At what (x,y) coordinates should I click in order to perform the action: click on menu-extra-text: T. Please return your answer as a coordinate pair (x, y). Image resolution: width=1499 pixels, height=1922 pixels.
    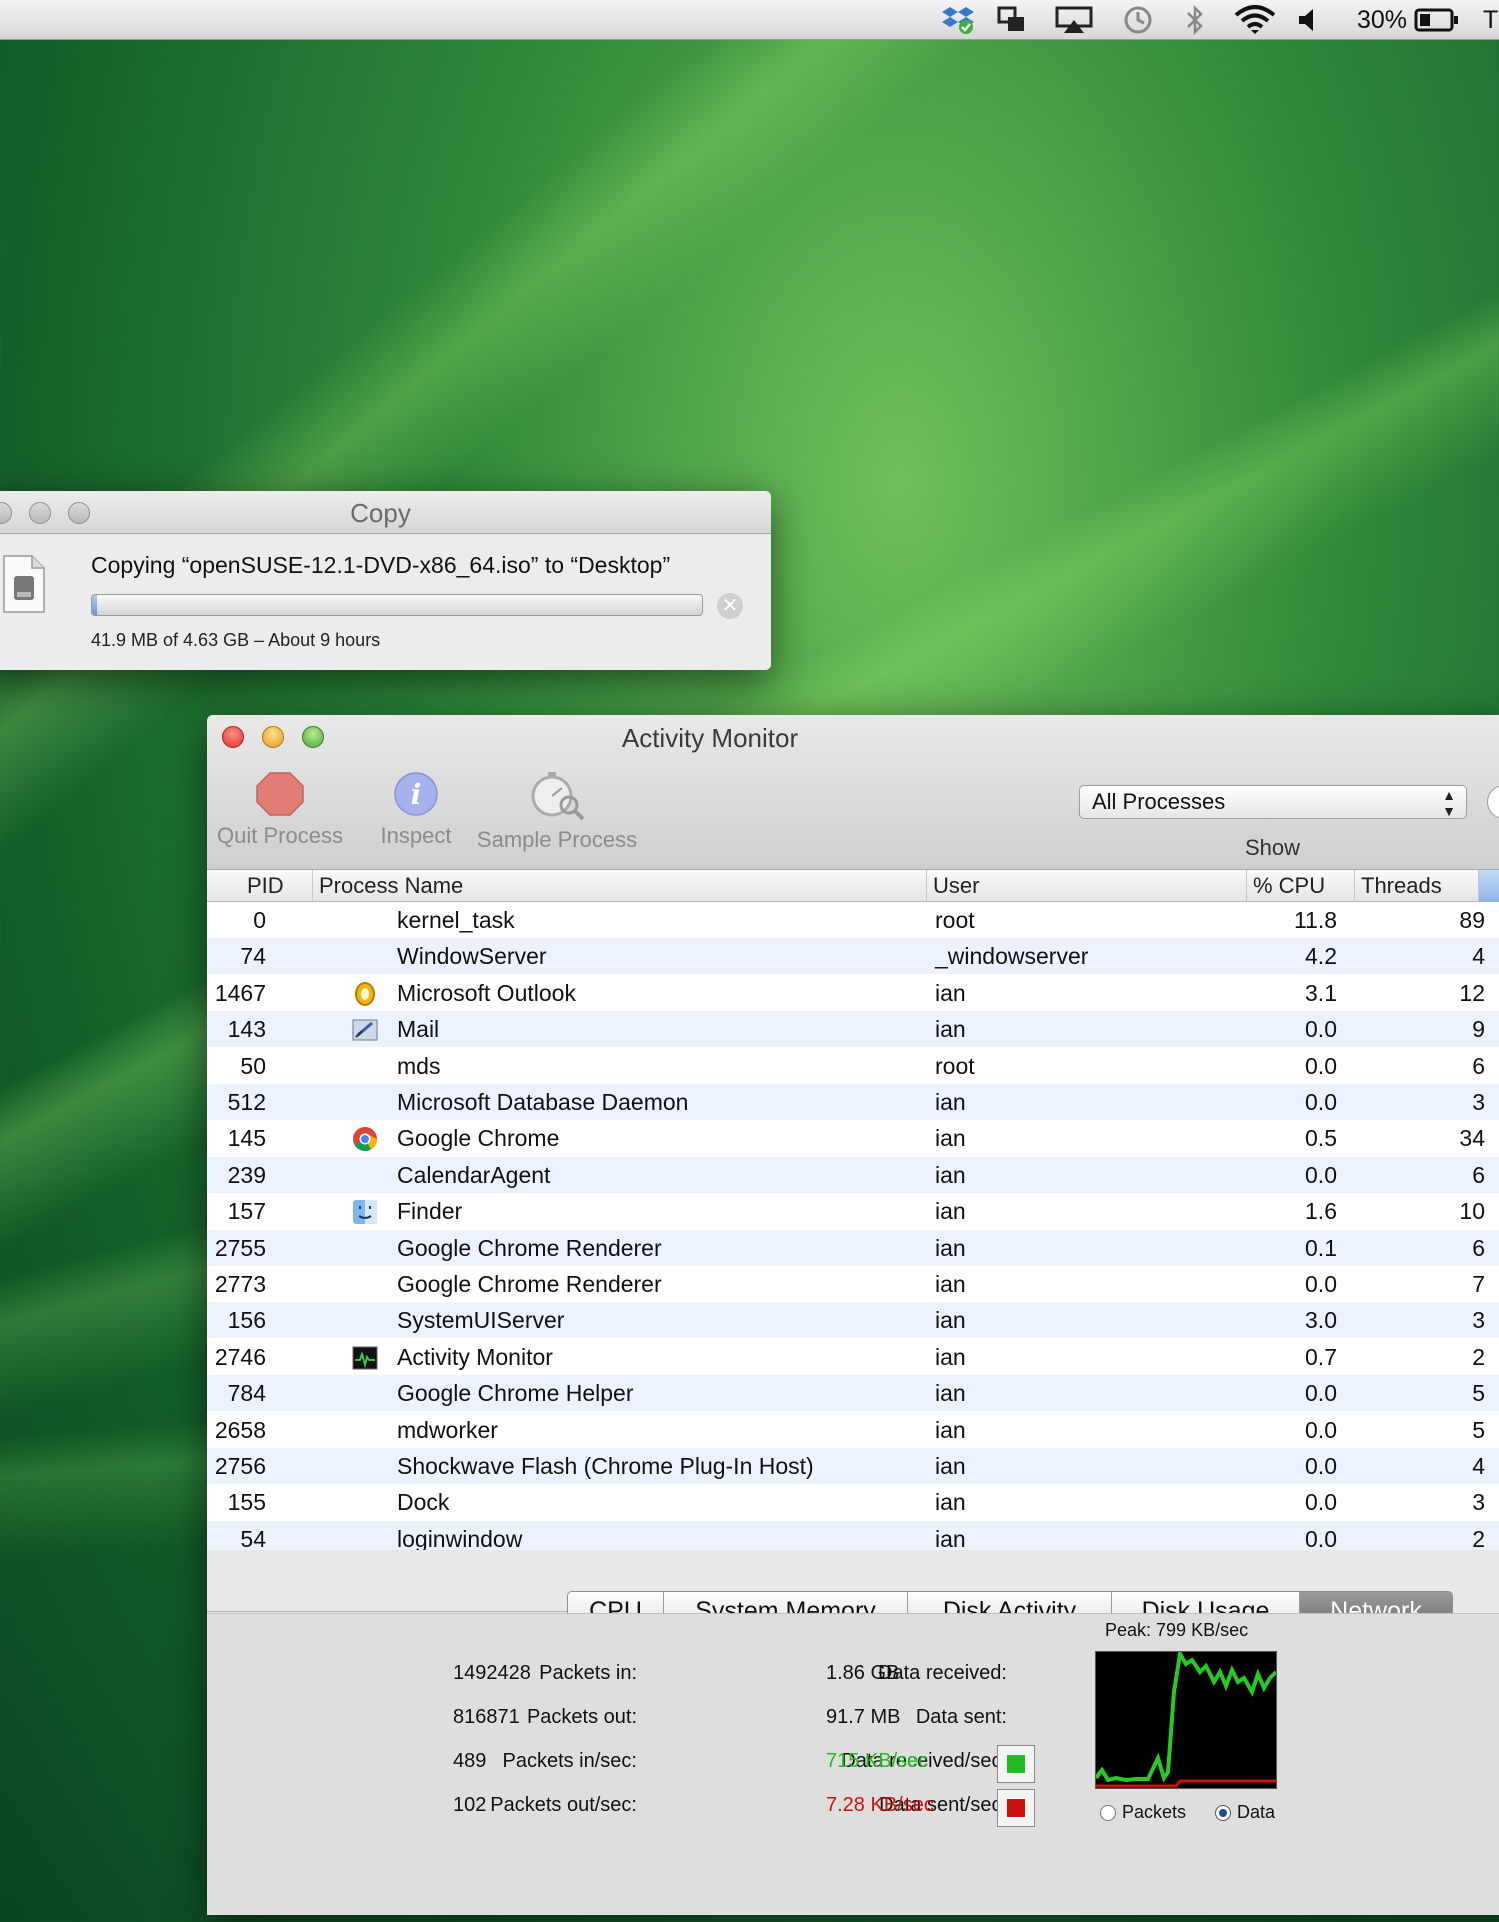
    Looking at the image, I should click on (1490, 20).